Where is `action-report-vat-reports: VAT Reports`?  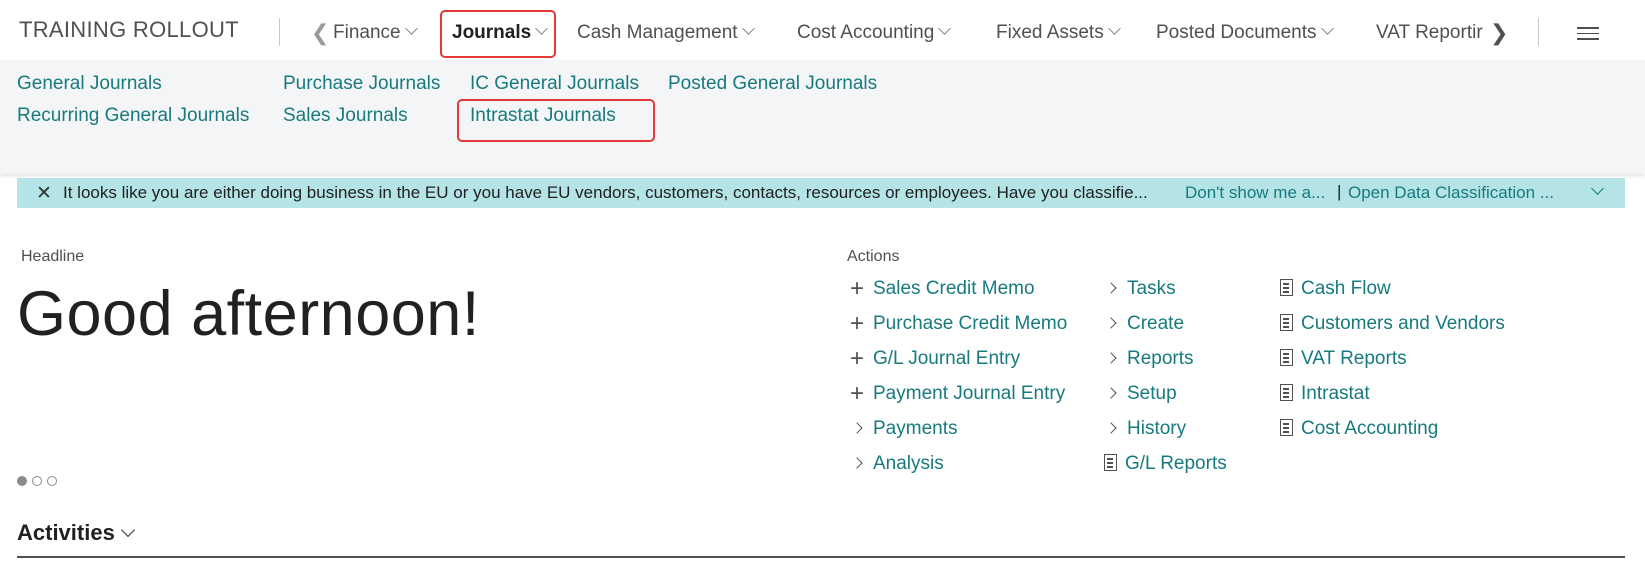
action-report-vat-reports: VAT Reports is located at coordinates (1341, 359).